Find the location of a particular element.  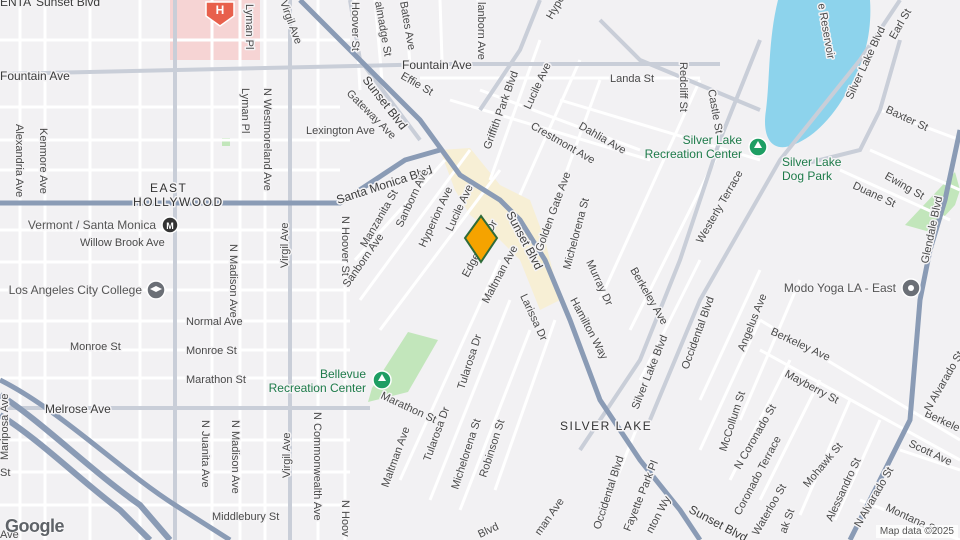

label-lexington: Lexington Ave is located at coordinates (340, 131).